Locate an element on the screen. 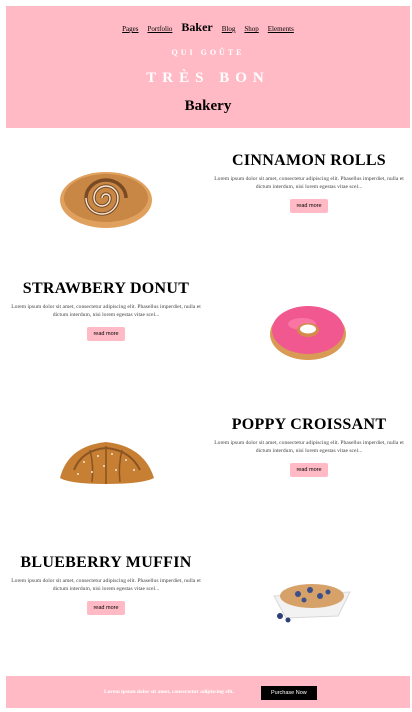  header-tagline: TRÈS BON is located at coordinates (208, 78).